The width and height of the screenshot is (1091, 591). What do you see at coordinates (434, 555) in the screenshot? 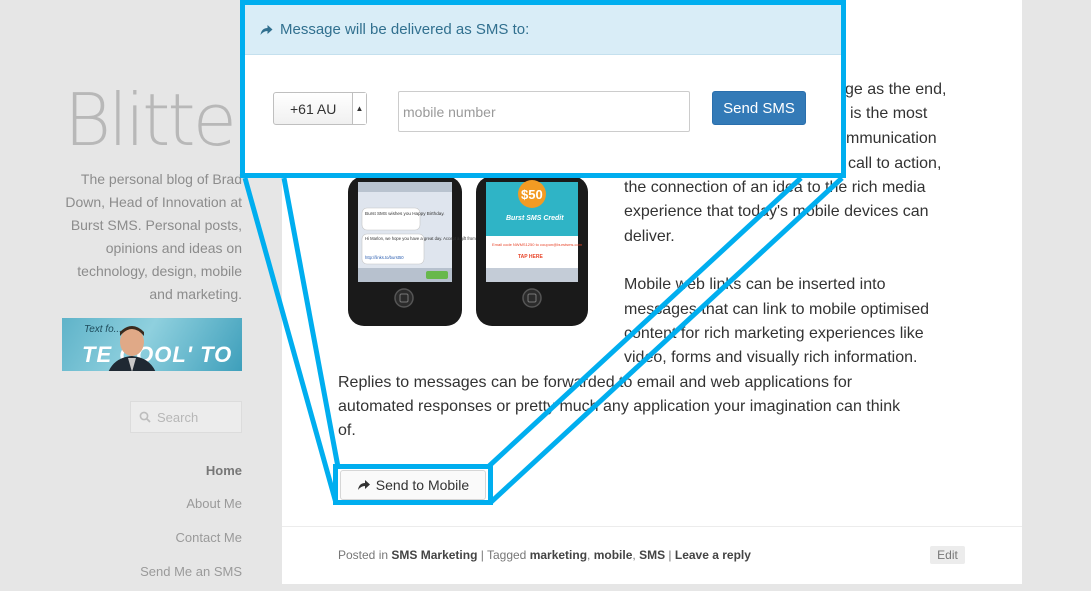
I see `meta-category-link: SMS Marketing` at bounding box center [434, 555].